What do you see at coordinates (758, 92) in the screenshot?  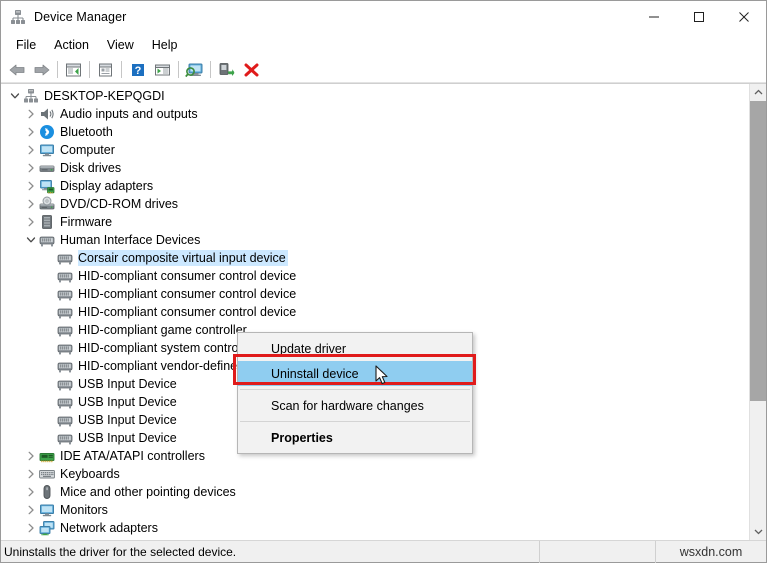 I see `scroll-up-arrow-icon` at bounding box center [758, 92].